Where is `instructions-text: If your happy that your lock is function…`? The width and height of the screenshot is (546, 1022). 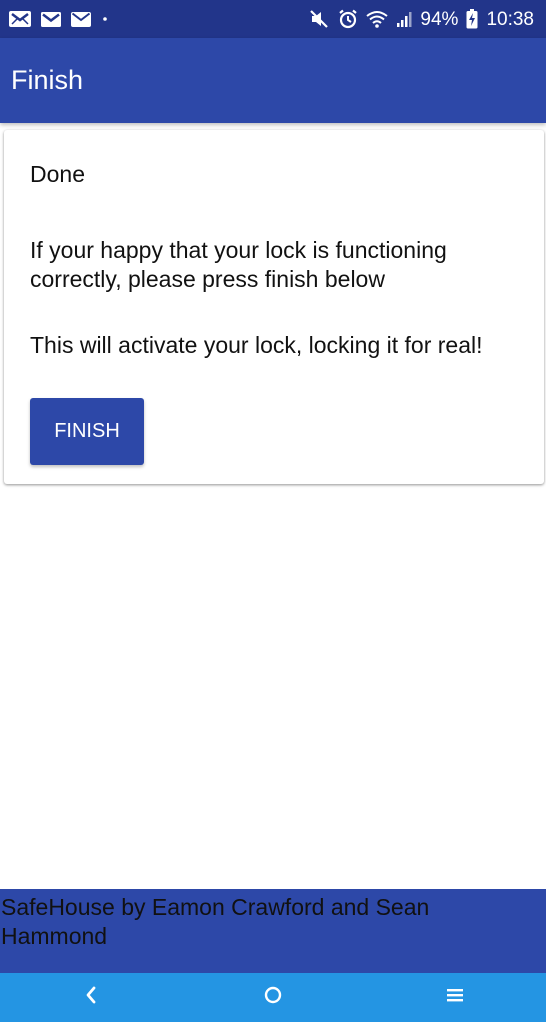 instructions-text: If your happy that your lock is function… is located at coordinates (238, 264).